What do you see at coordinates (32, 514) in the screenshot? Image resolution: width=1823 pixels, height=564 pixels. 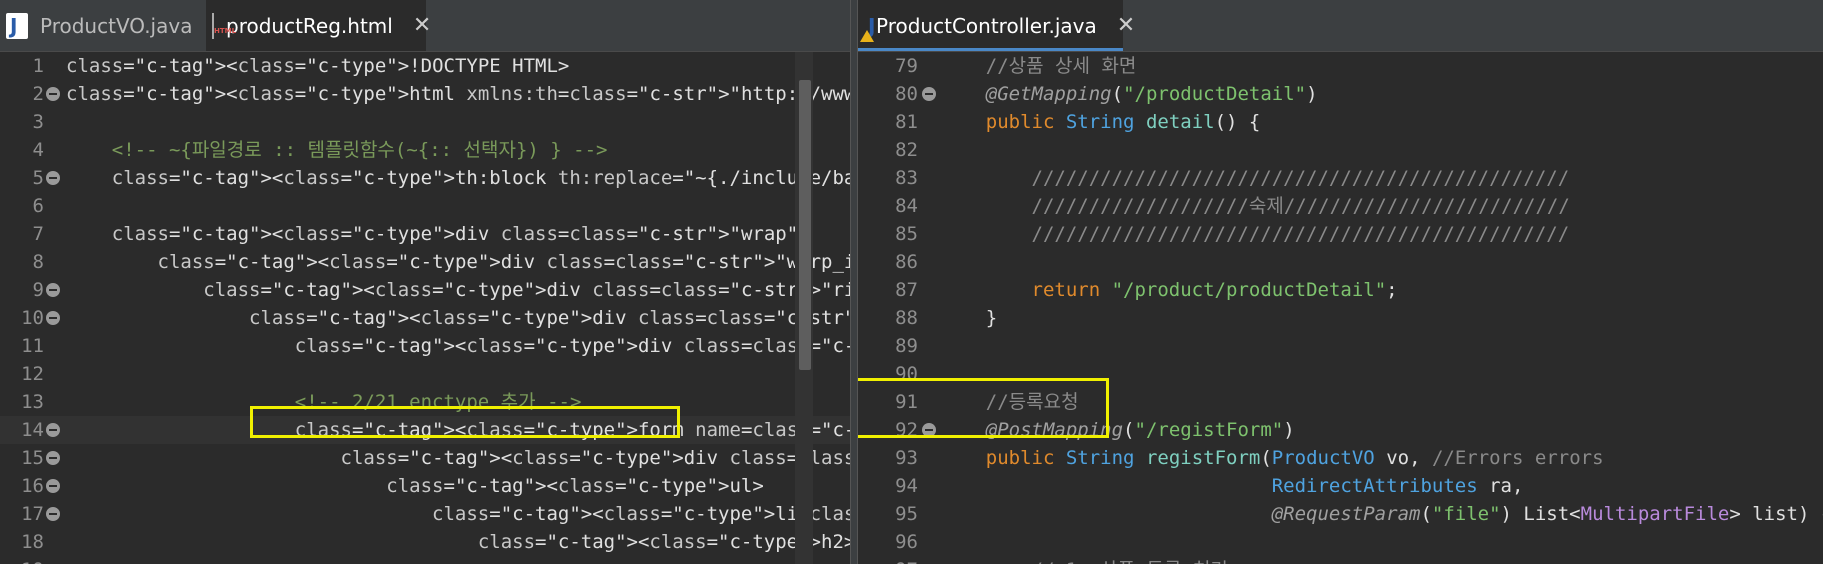 I see `line-number: 17` at bounding box center [32, 514].